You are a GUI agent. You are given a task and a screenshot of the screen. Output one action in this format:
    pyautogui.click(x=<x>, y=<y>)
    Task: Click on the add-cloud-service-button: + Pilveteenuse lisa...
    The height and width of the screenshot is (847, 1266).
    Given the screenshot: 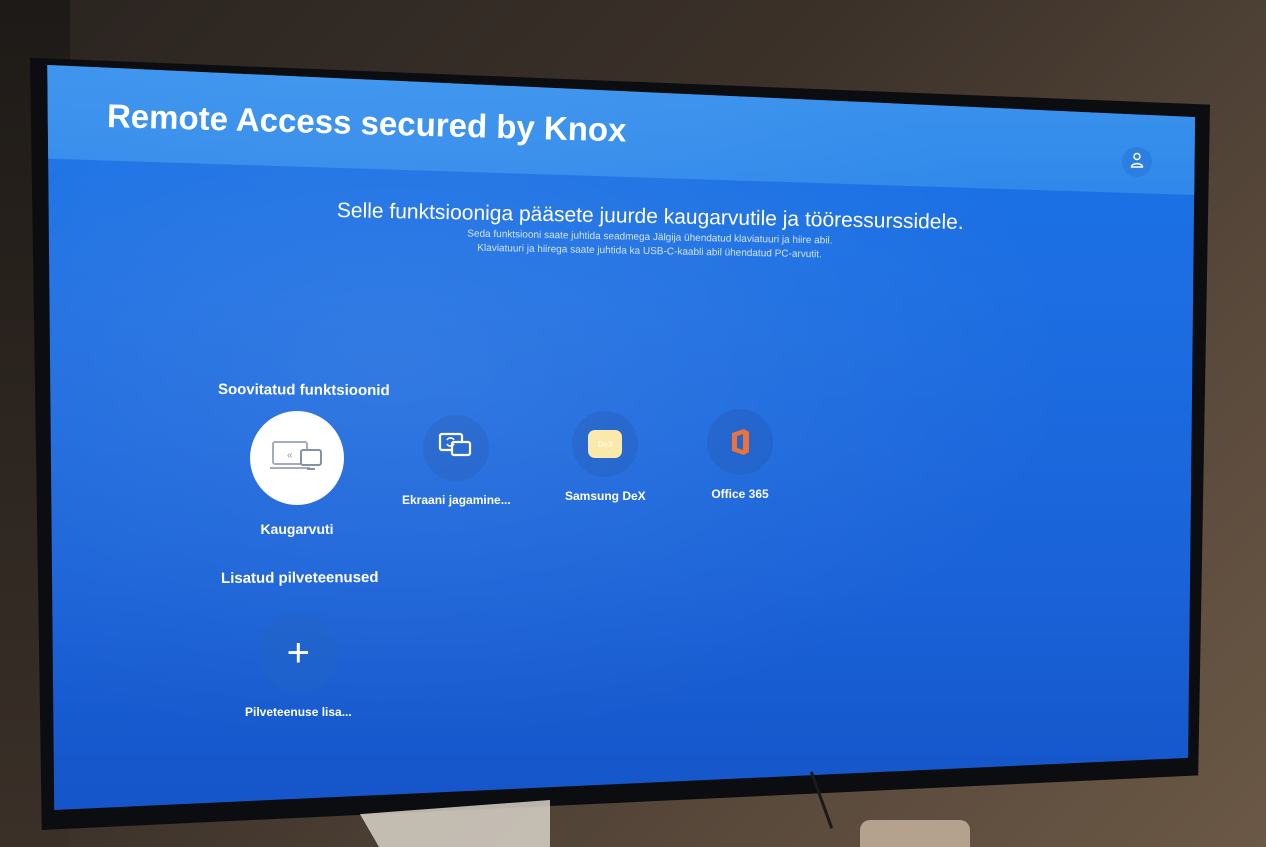 What is the action you would take?
    pyautogui.click(x=298, y=666)
    